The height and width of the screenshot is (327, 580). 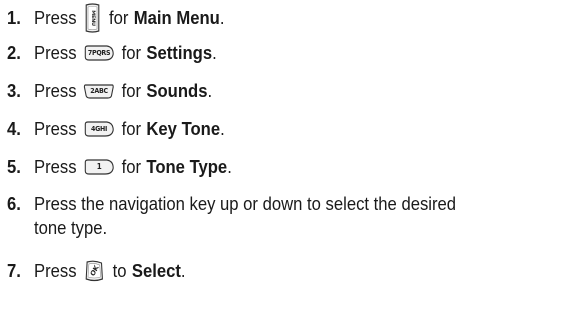 I want to click on ok-key-icon: OK, so click(x=95, y=271).